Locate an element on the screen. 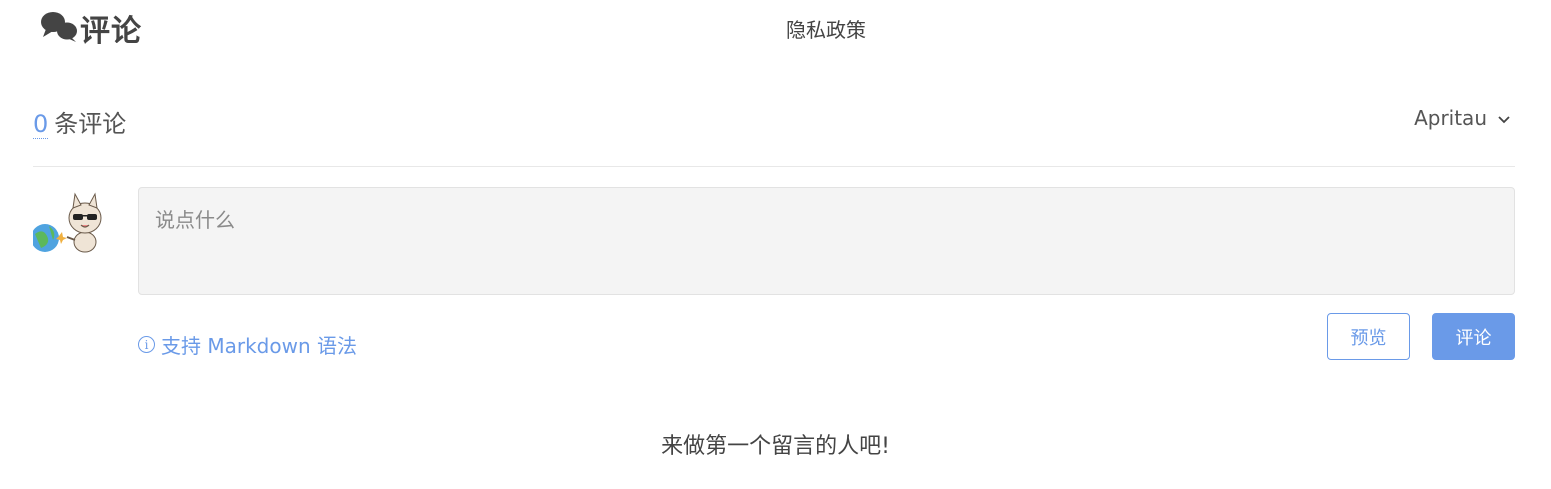 This screenshot has height=489, width=1551. avatar is located at coordinates (72, 224).